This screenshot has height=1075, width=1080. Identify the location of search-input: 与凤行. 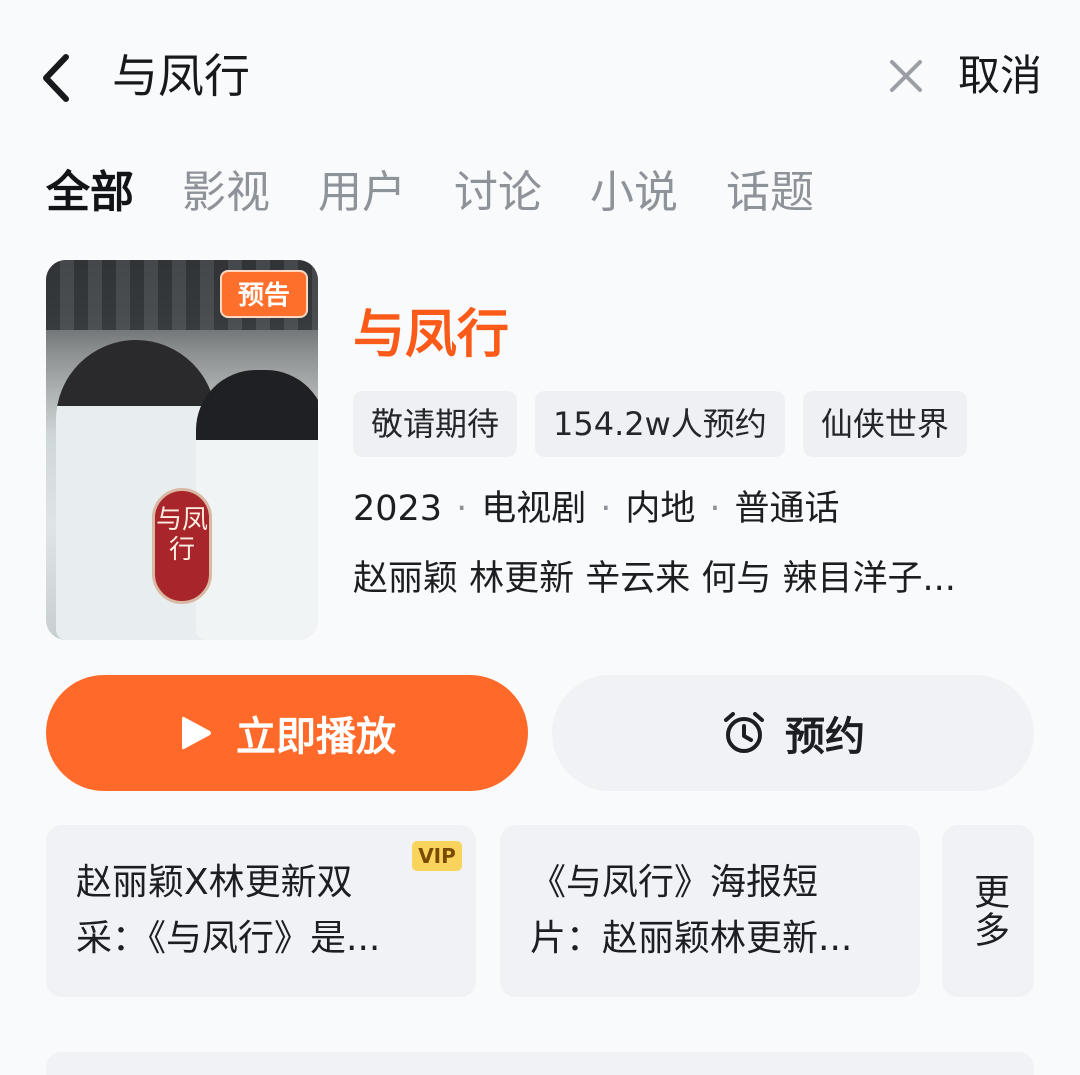
(181, 76).